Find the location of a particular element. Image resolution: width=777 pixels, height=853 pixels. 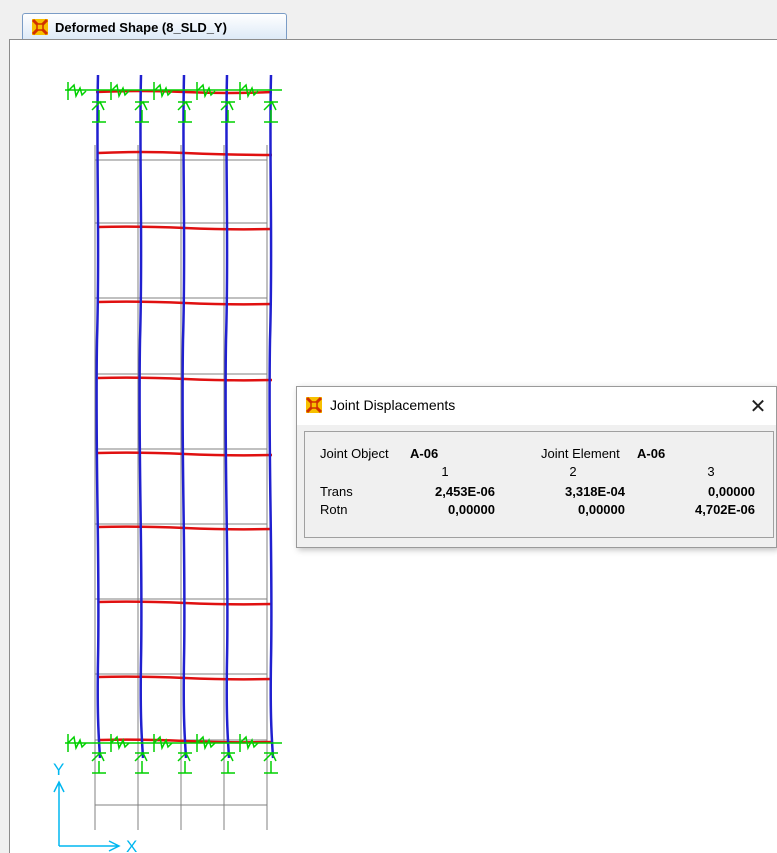

row-label-trans: Trans is located at coordinates (336, 491).